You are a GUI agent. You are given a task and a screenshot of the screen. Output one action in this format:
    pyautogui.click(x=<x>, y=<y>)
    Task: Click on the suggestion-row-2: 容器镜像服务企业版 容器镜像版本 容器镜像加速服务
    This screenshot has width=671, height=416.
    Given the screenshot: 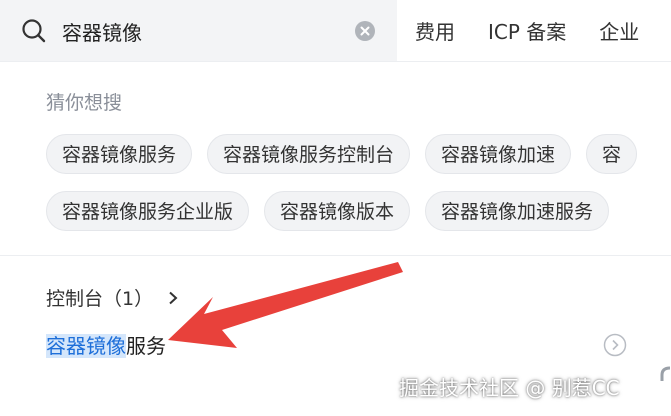 What is the action you would take?
    pyautogui.click(x=335, y=211)
    